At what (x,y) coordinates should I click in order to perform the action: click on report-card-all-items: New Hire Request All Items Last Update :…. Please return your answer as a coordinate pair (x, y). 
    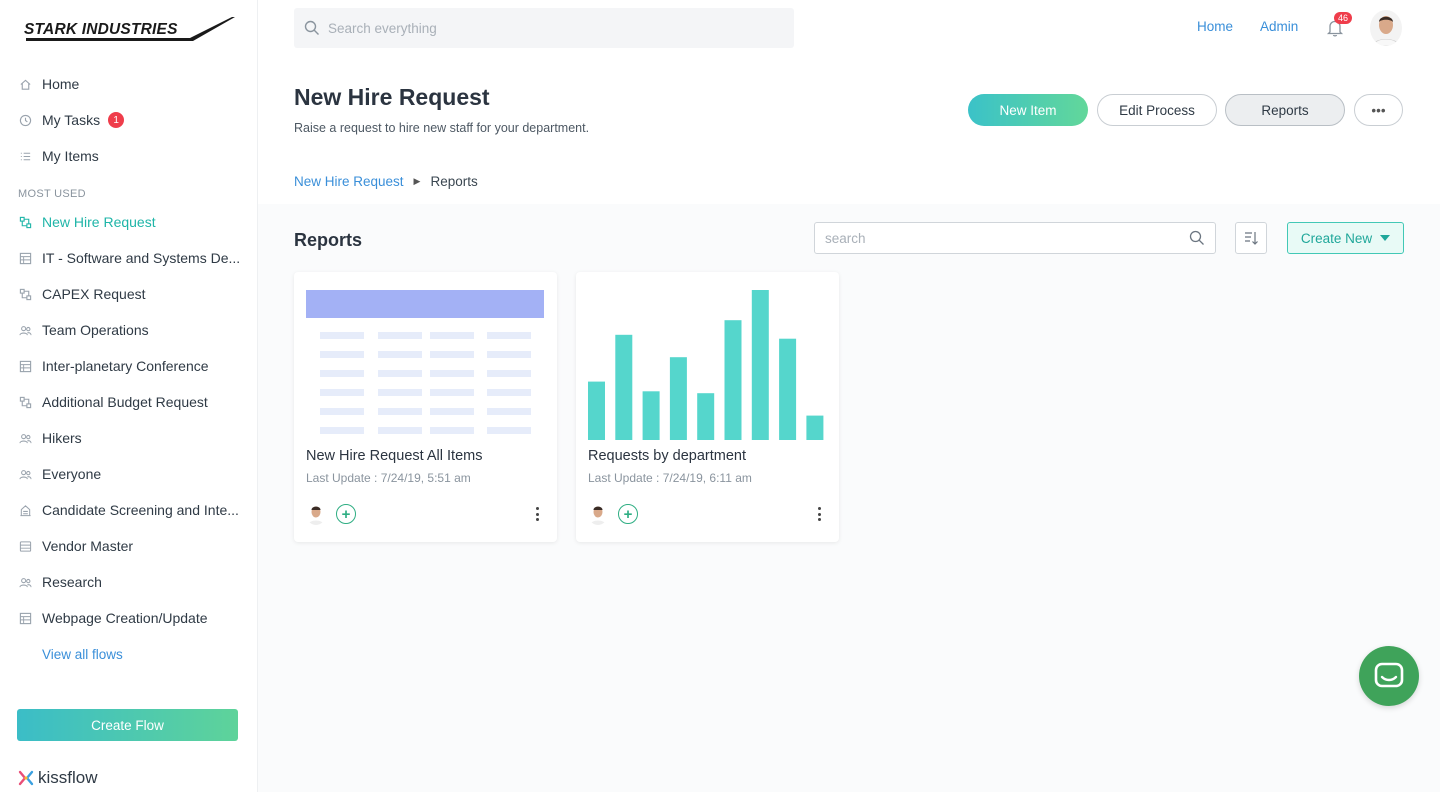
    Looking at the image, I should click on (425, 407).